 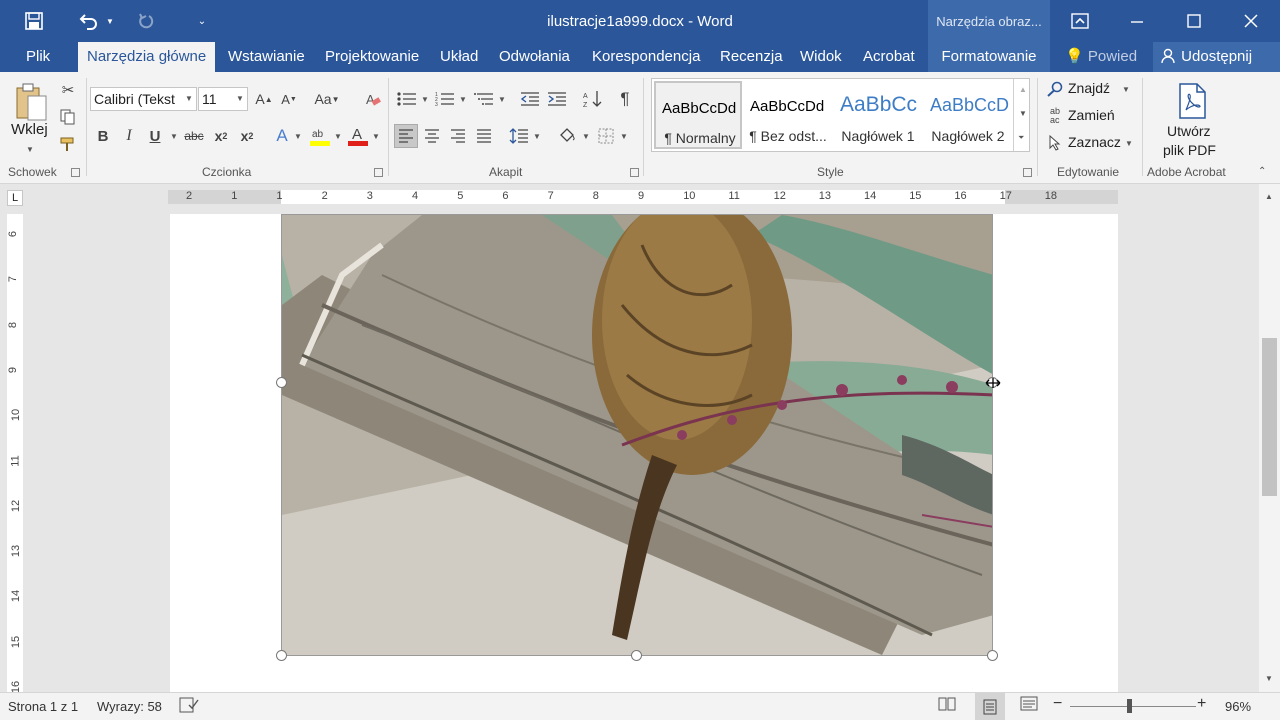 I want to click on change-case-icon: Aa ▼, so click(x=327, y=99).